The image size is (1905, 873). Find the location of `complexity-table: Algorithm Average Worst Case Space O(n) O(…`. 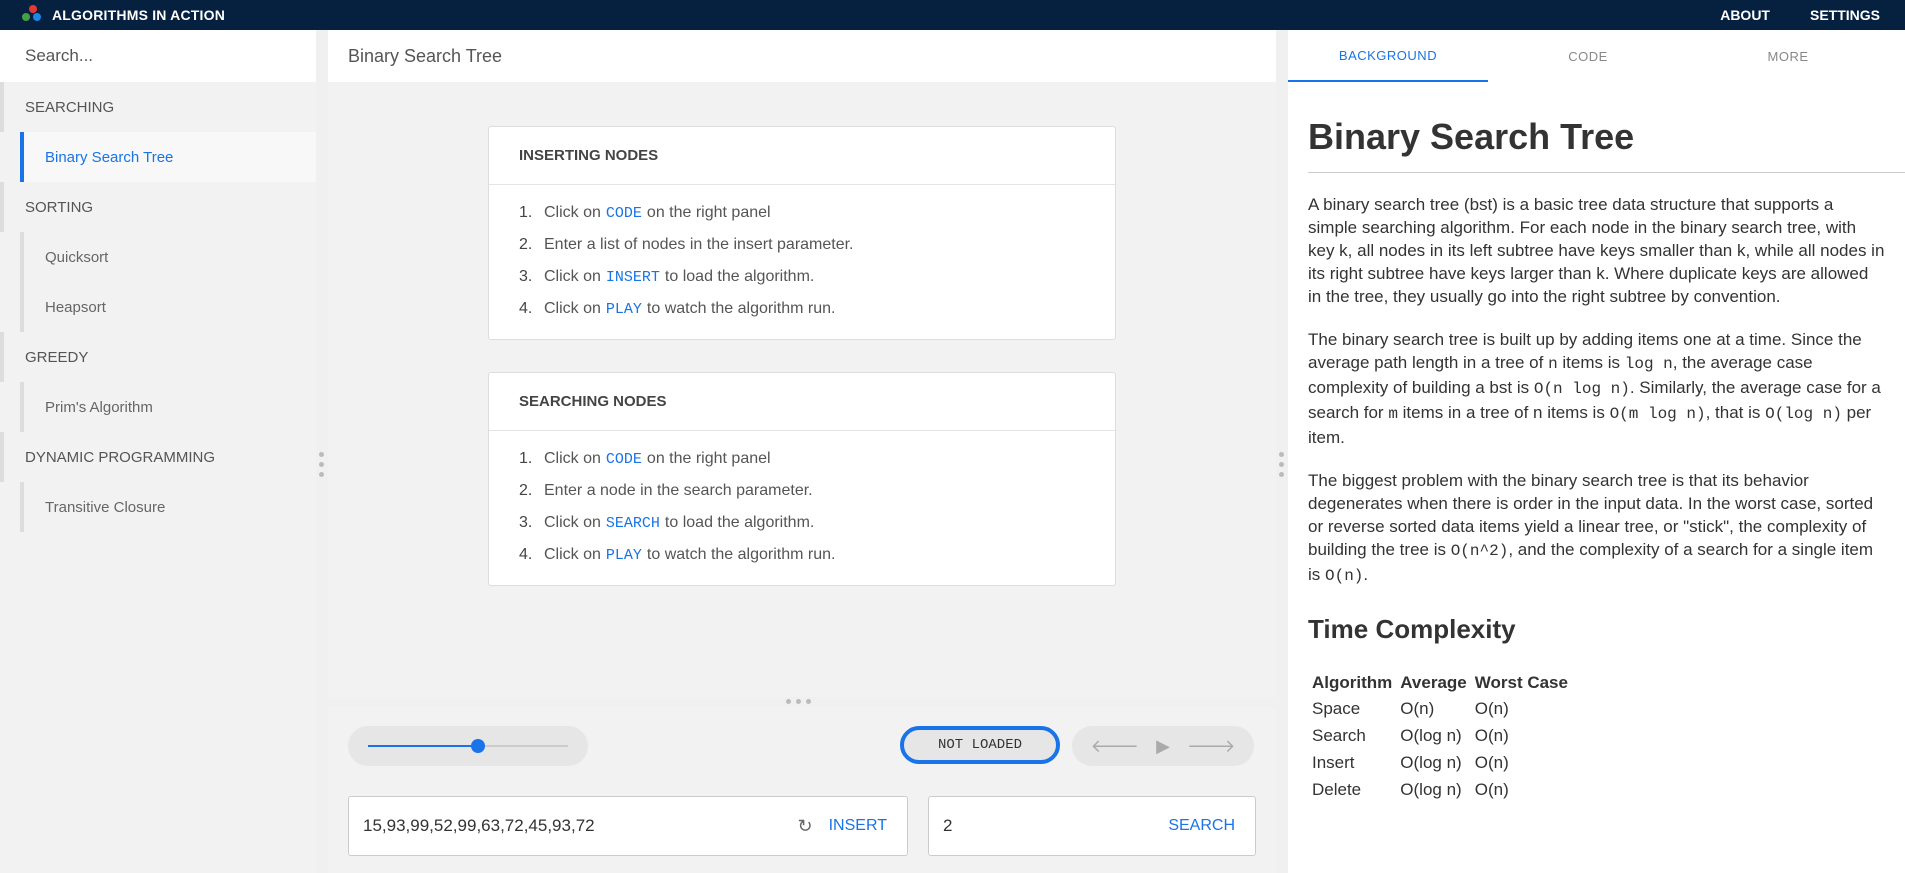

complexity-table: Algorithm Average Worst Case Space O(n) O(… is located at coordinates (1440, 737).